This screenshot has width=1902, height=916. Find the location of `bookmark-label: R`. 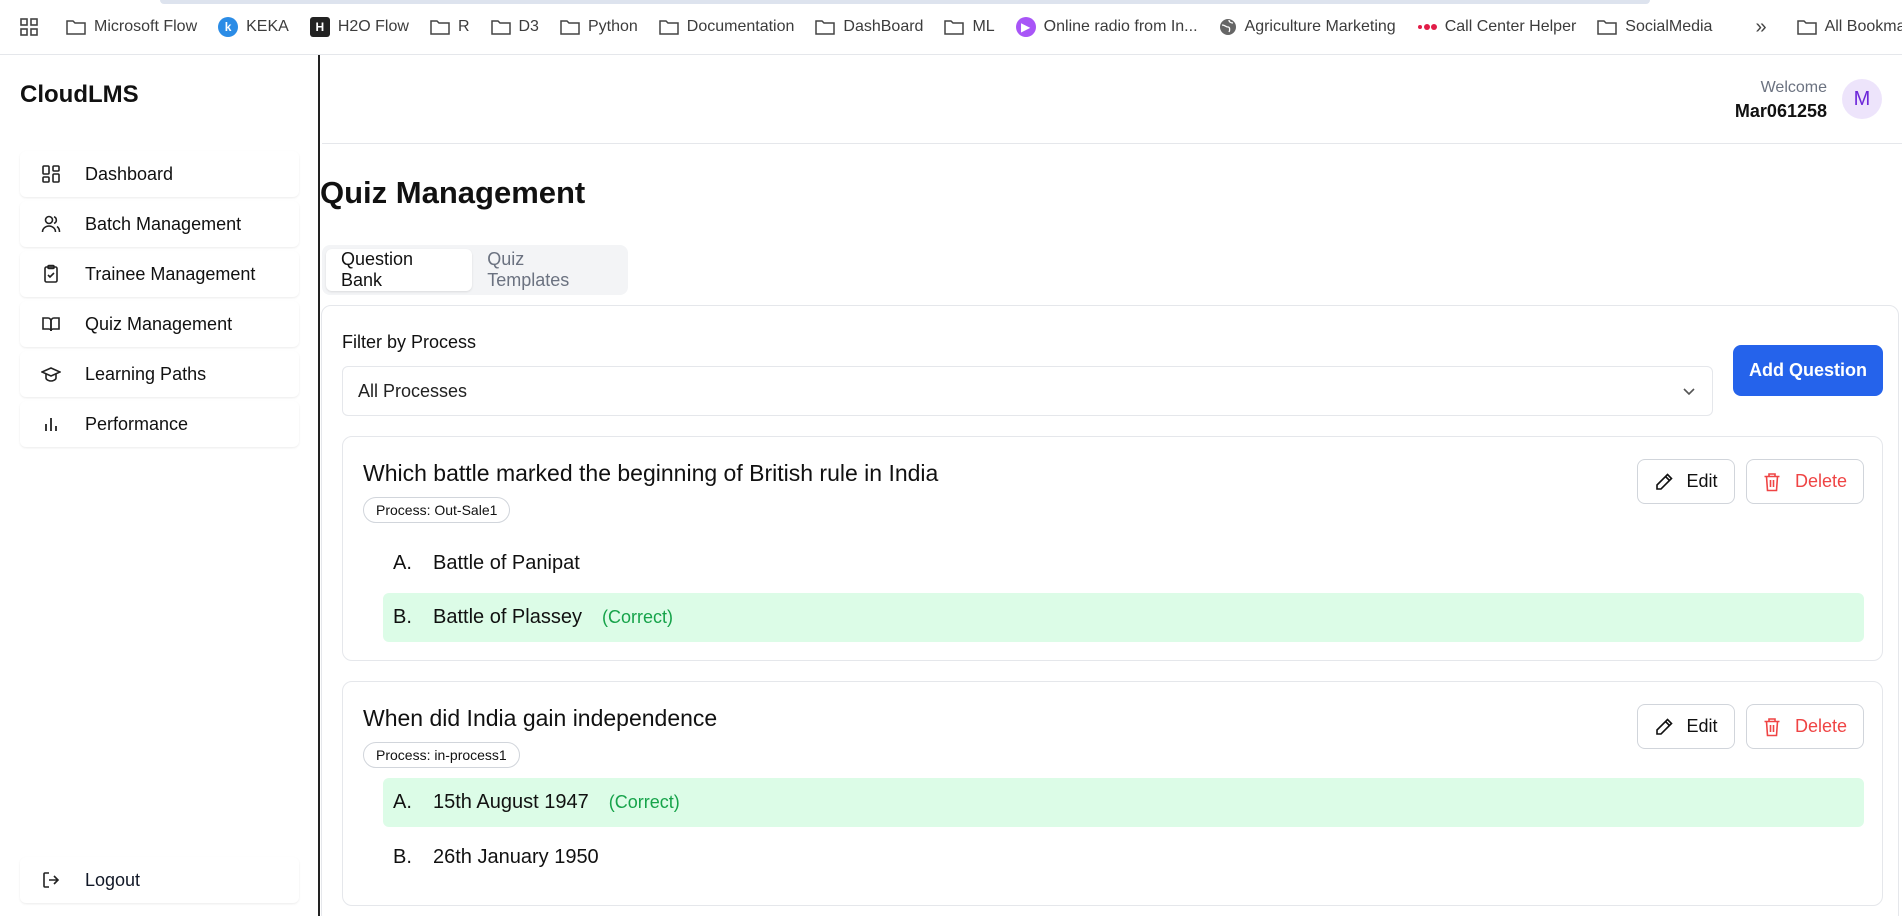

bookmark-label: R is located at coordinates (463, 26).